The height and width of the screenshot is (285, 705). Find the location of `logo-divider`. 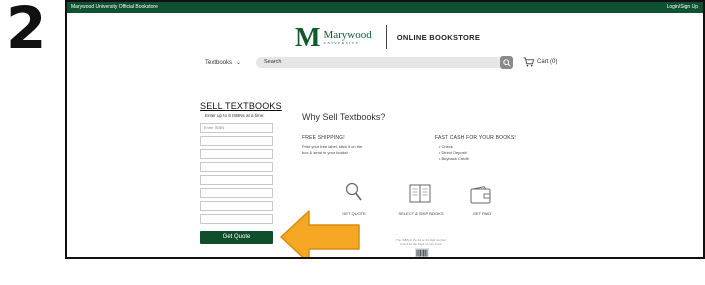

logo-divider is located at coordinates (386, 37).